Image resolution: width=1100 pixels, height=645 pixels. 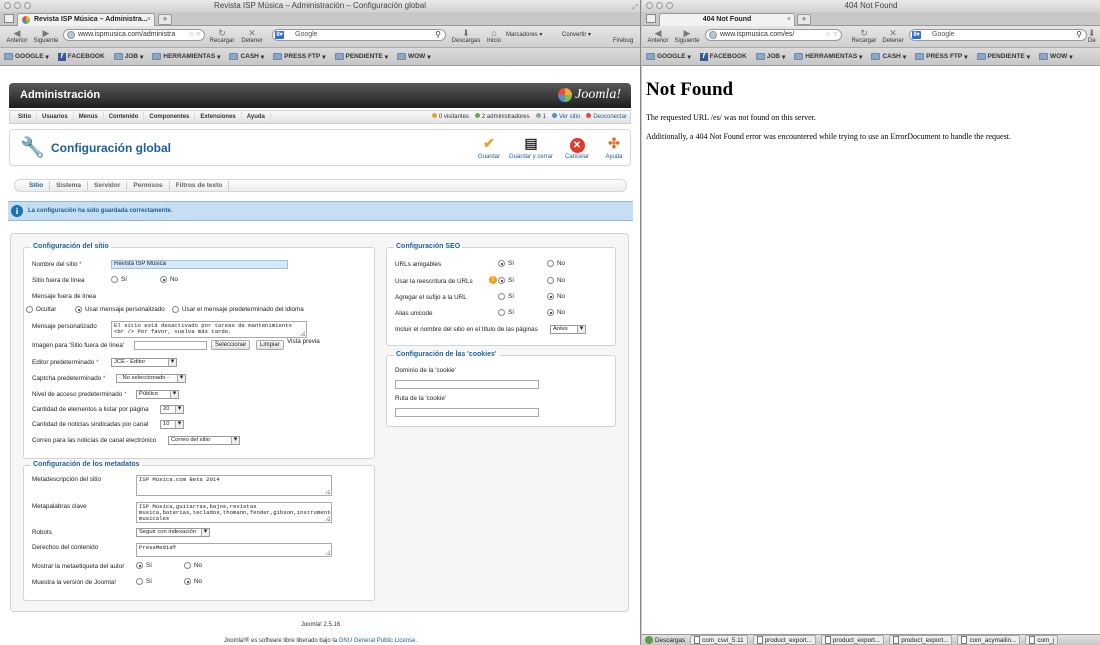 What do you see at coordinates (998, 35) in the screenshot?
I see `search-bar: 8▾ Google ⚲` at bounding box center [998, 35].